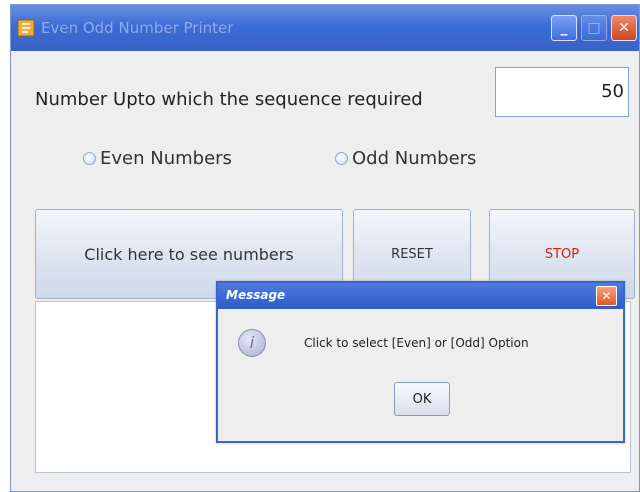 The width and height of the screenshot is (640, 492). I want to click on minimize-button: _, so click(564, 28).